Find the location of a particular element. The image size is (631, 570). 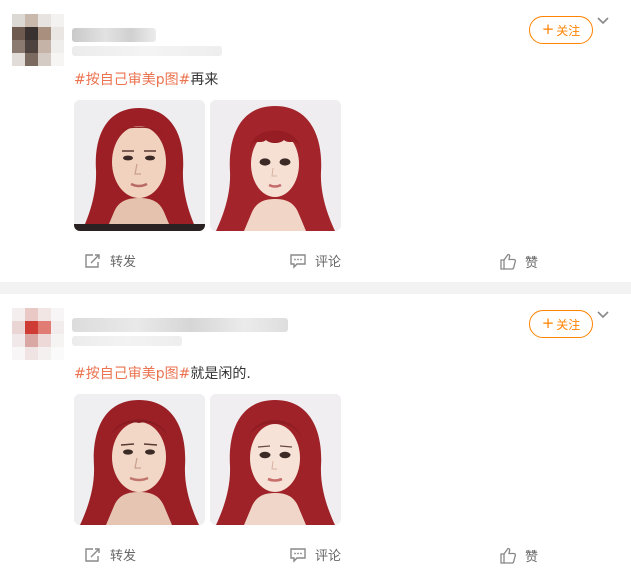

post-text: #按自己审美p图#再来 is located at coordinates (146, 79).